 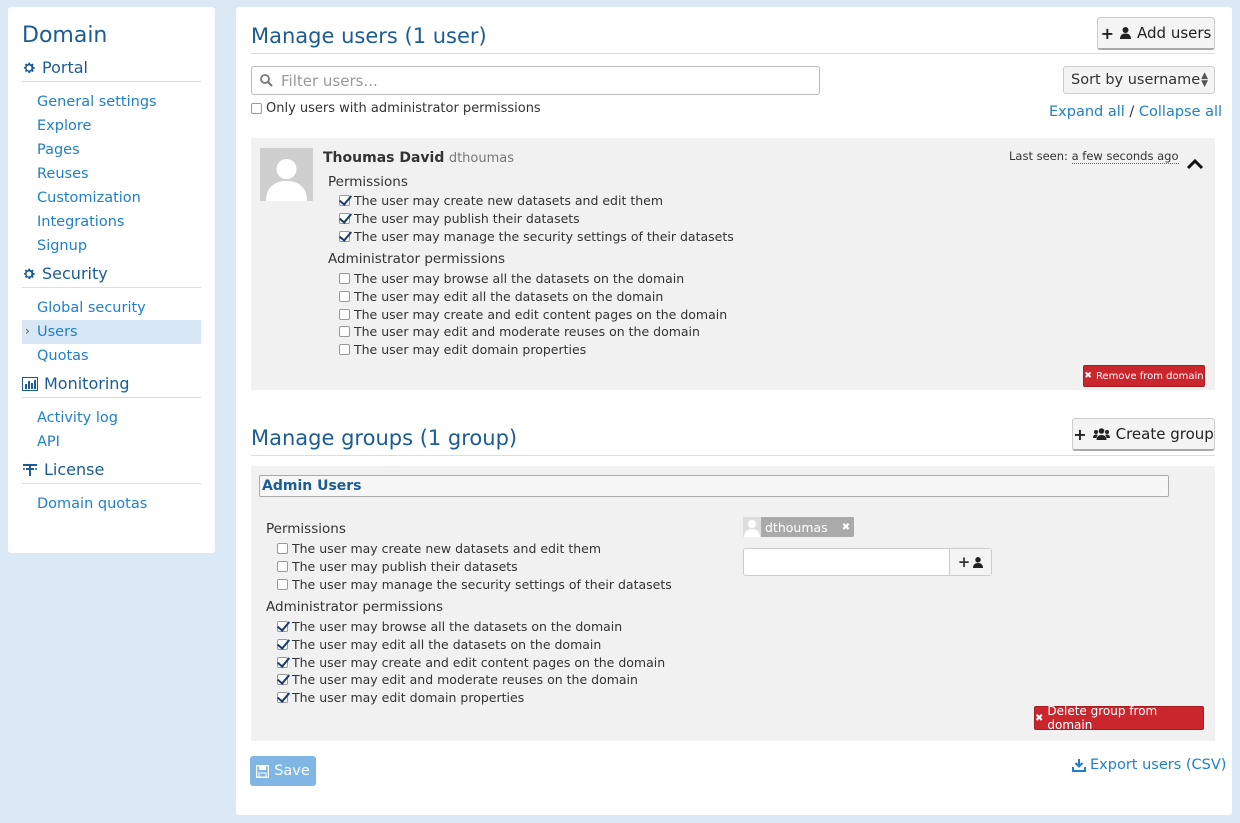 What do you see at coordinates (306, 529) in the screenshot?
I see `group-permissions-title: Permissions` at bounding box center [306, 529].